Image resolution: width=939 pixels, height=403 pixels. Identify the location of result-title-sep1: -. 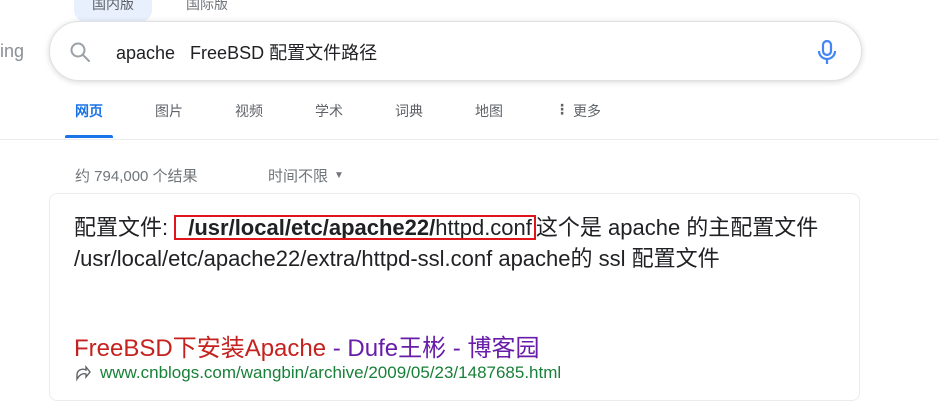
(337, 348).